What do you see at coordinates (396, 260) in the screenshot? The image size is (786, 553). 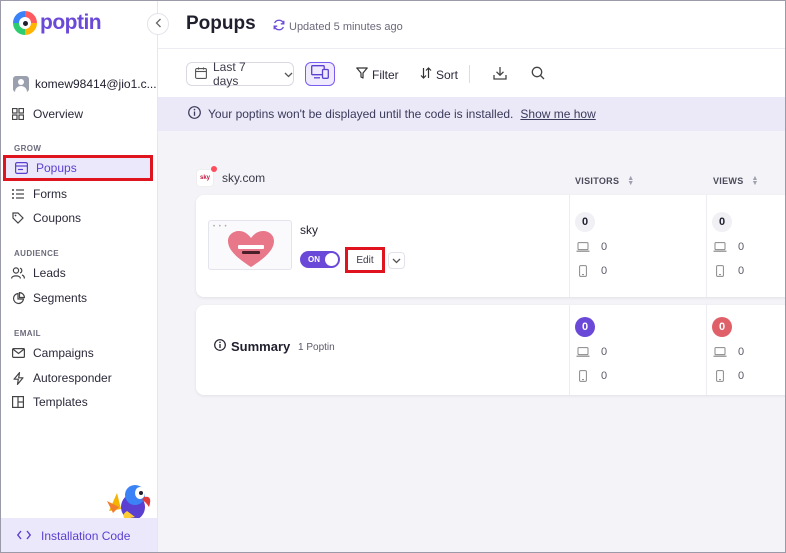 I see `edit-options-dropdown` at bounding box center [396, 260].